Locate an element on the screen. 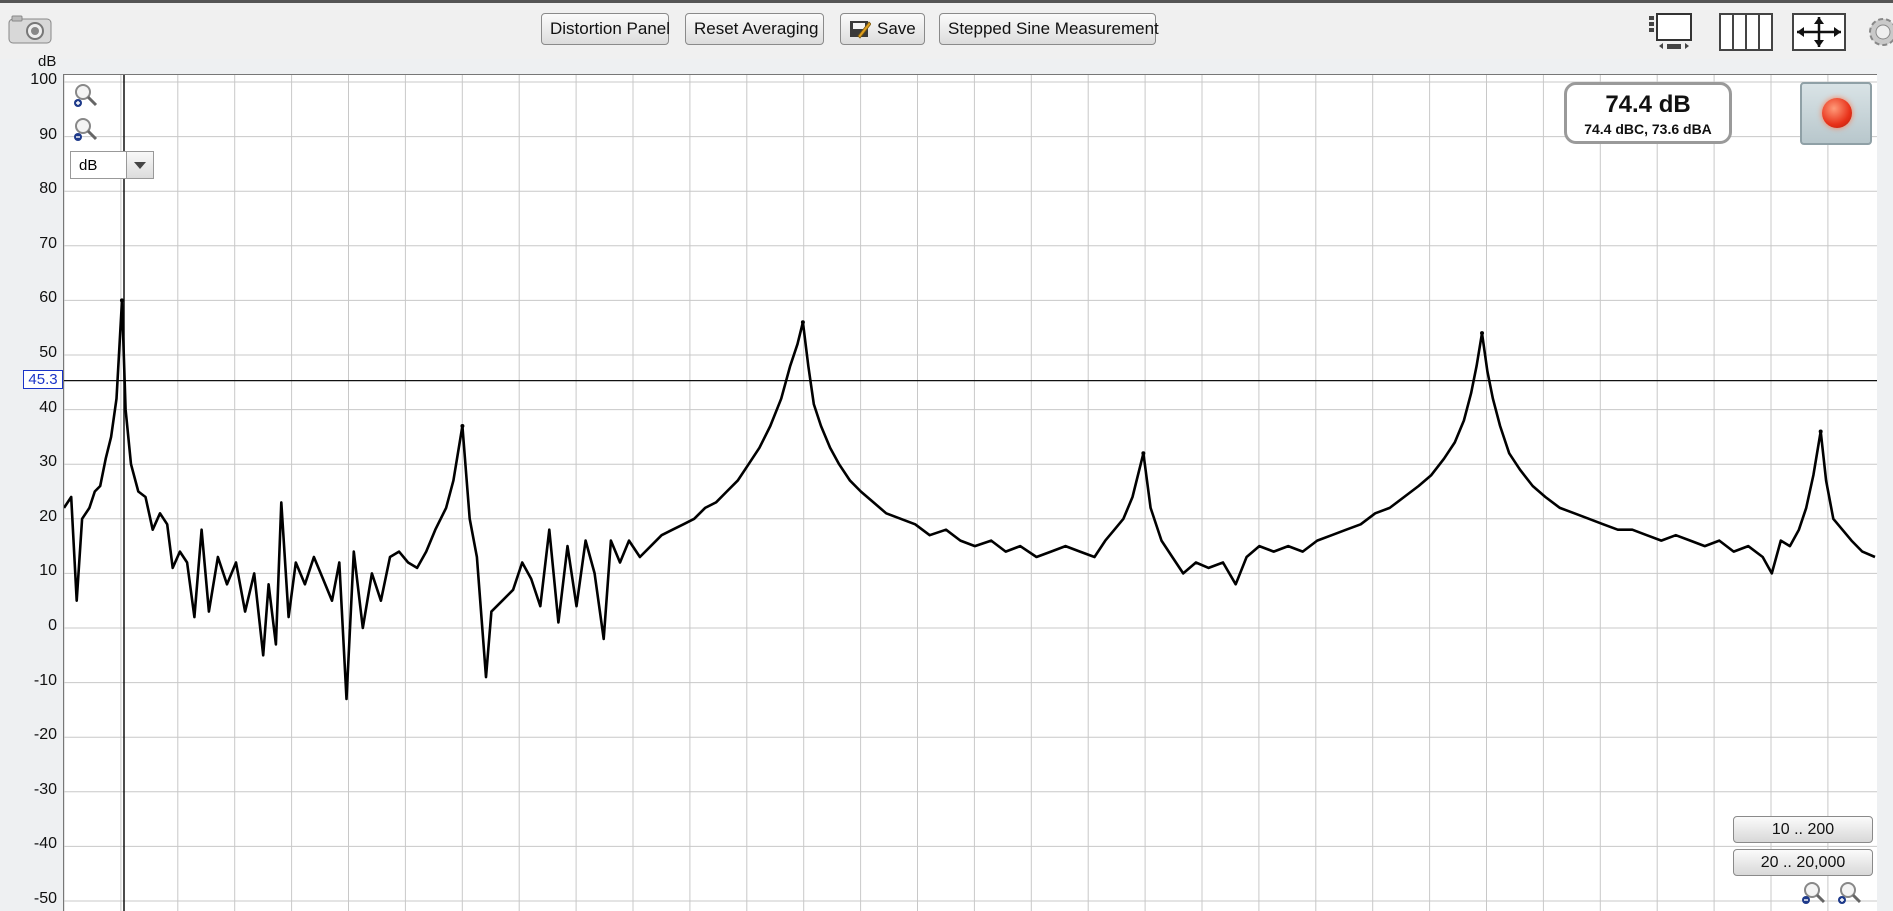  grid-columns-icon is located at coordinates (1746, 34).